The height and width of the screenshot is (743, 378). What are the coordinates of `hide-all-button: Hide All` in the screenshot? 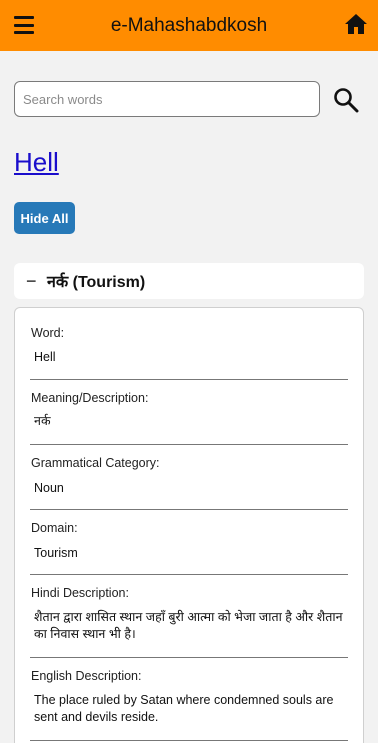 It's located at (44, 218).